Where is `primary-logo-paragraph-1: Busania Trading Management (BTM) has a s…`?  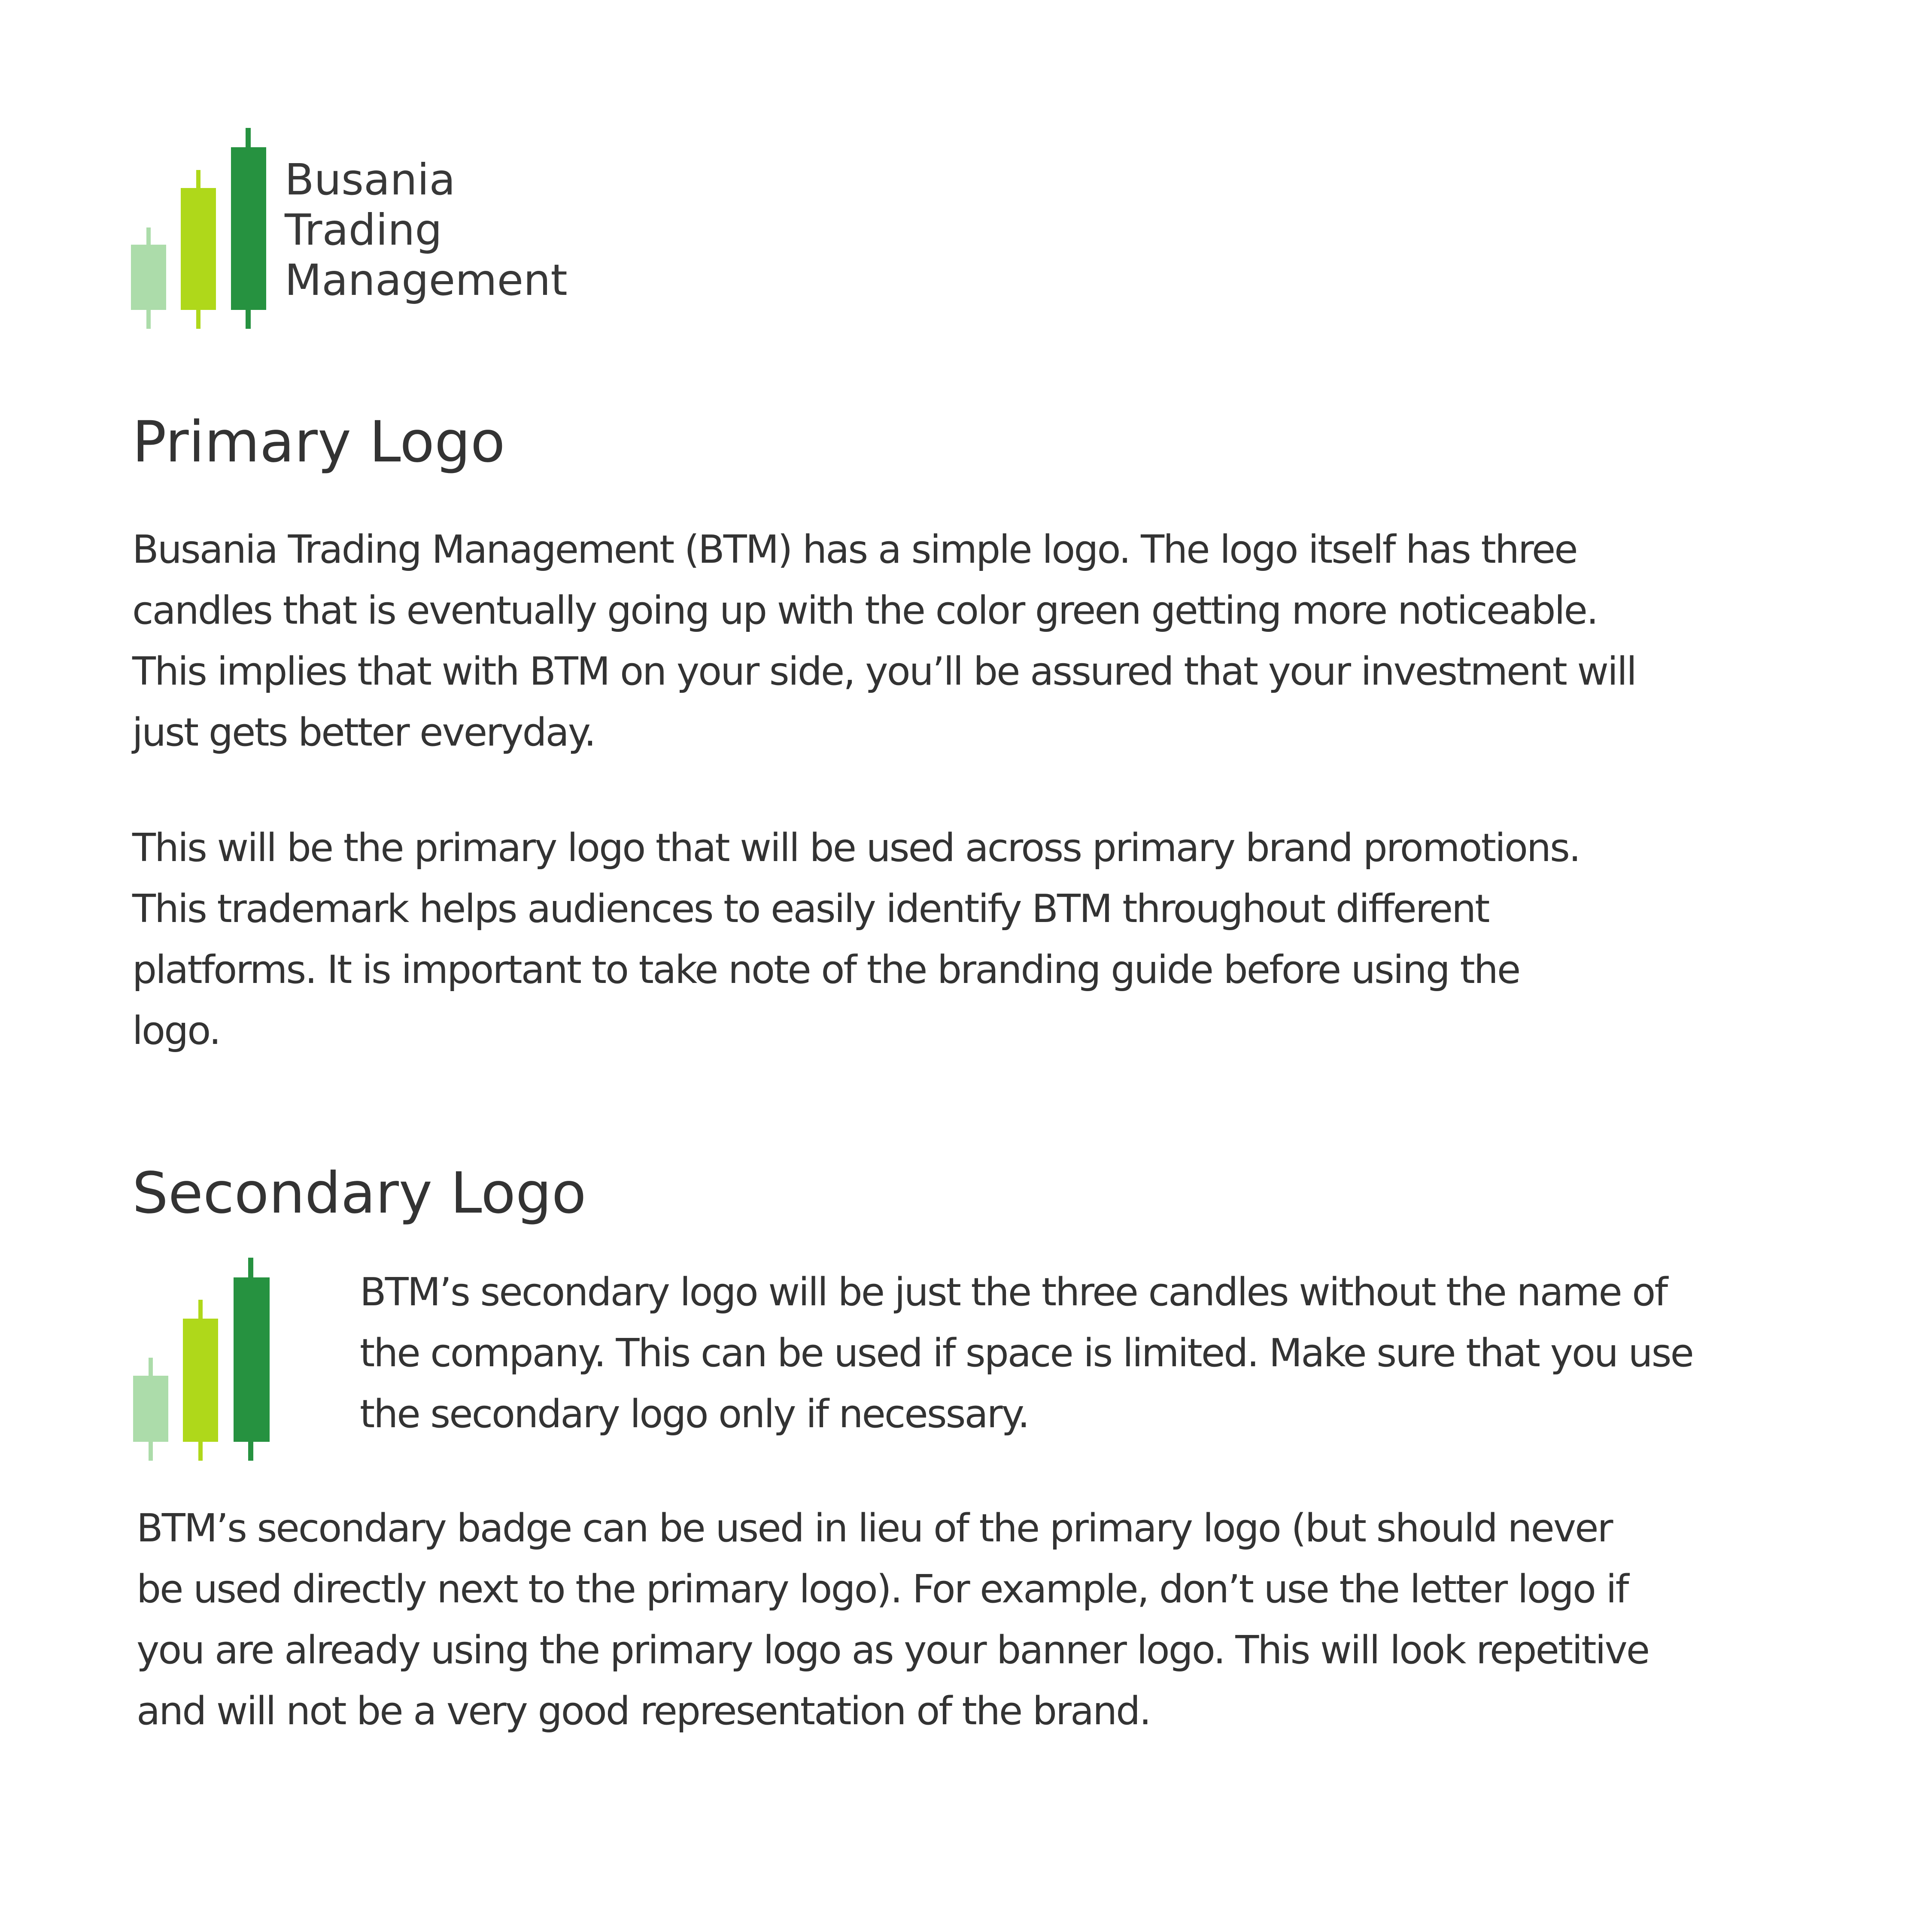 primary-logo-paragraph-1: Busania Trading Management (BTM) has a s… is located at coordinates (885, 641).